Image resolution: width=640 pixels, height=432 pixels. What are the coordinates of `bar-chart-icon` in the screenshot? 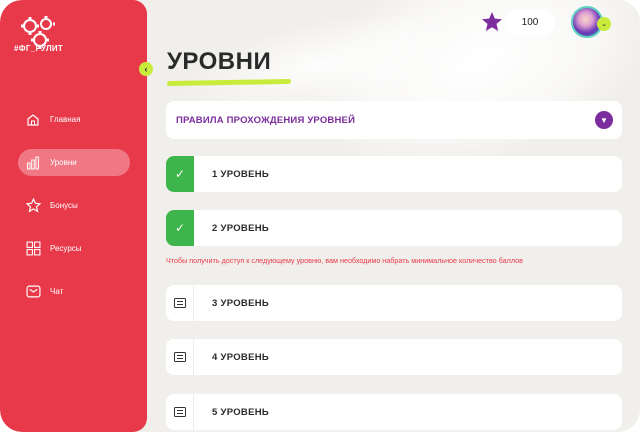 It's located at (33, 163).